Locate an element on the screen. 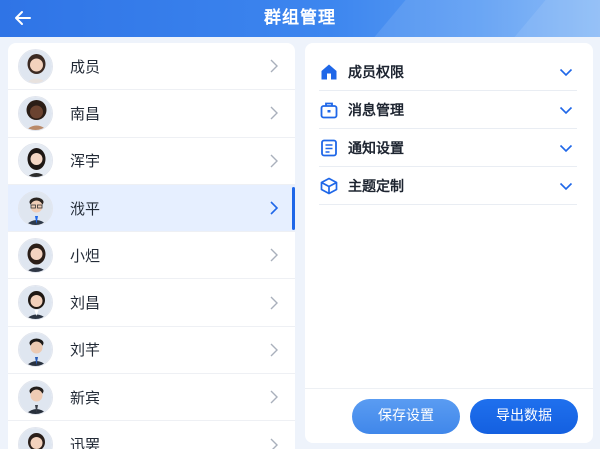 This screenshot has height=449, width=600. cube-icon is located at coordinates (329, 186).